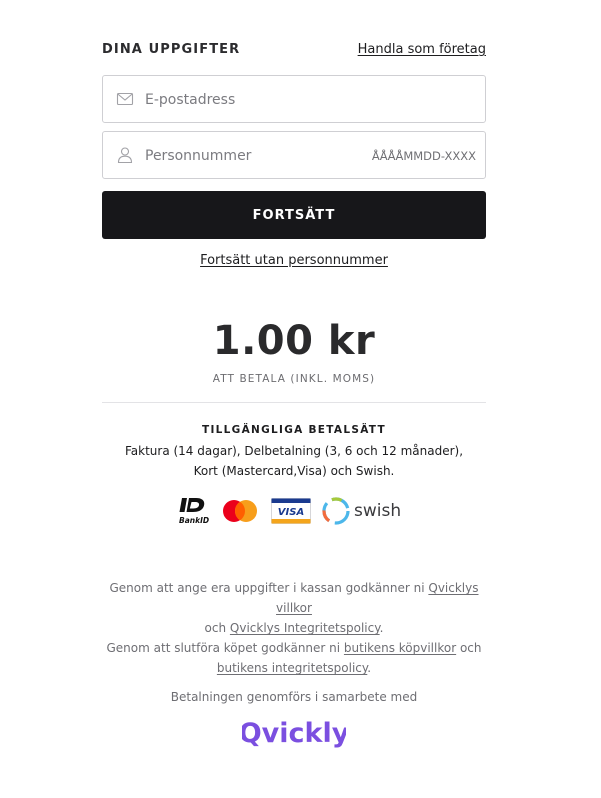 Image resolution: width=601 pixels, height=798 pixels. I want to click on partner-text: Betalningen genomförs i samarbete med, so click(294, 697).